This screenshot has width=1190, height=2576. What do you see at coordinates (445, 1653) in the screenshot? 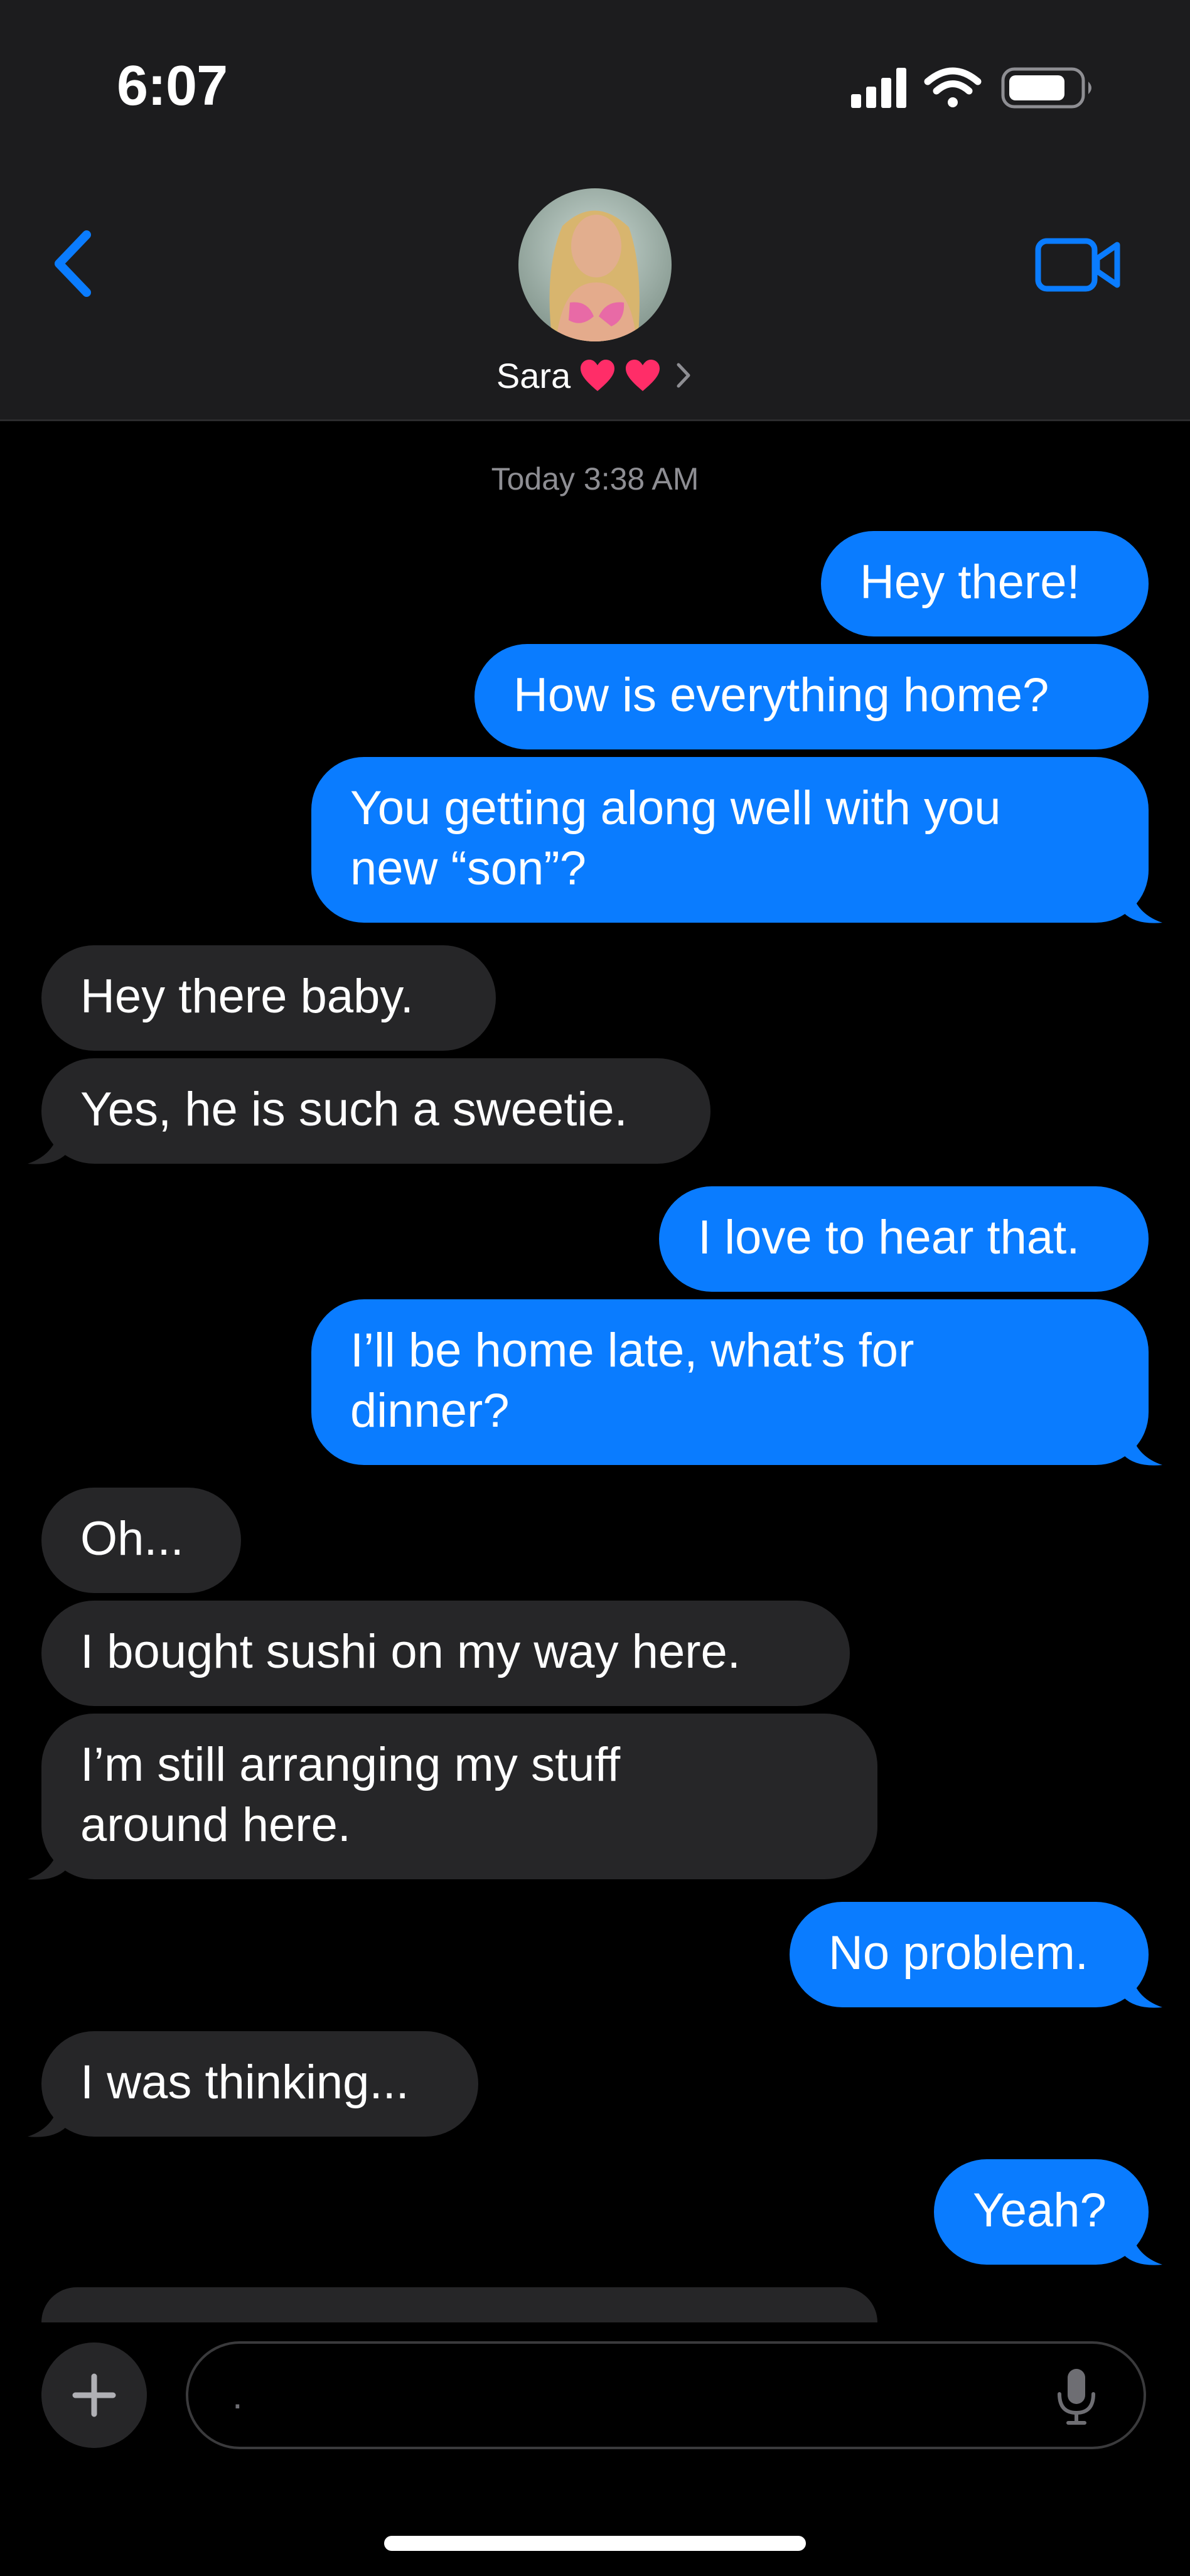
I see `incoming-message-bubble: I bought sushi on my way here.` at bounding box center [445, 1653].